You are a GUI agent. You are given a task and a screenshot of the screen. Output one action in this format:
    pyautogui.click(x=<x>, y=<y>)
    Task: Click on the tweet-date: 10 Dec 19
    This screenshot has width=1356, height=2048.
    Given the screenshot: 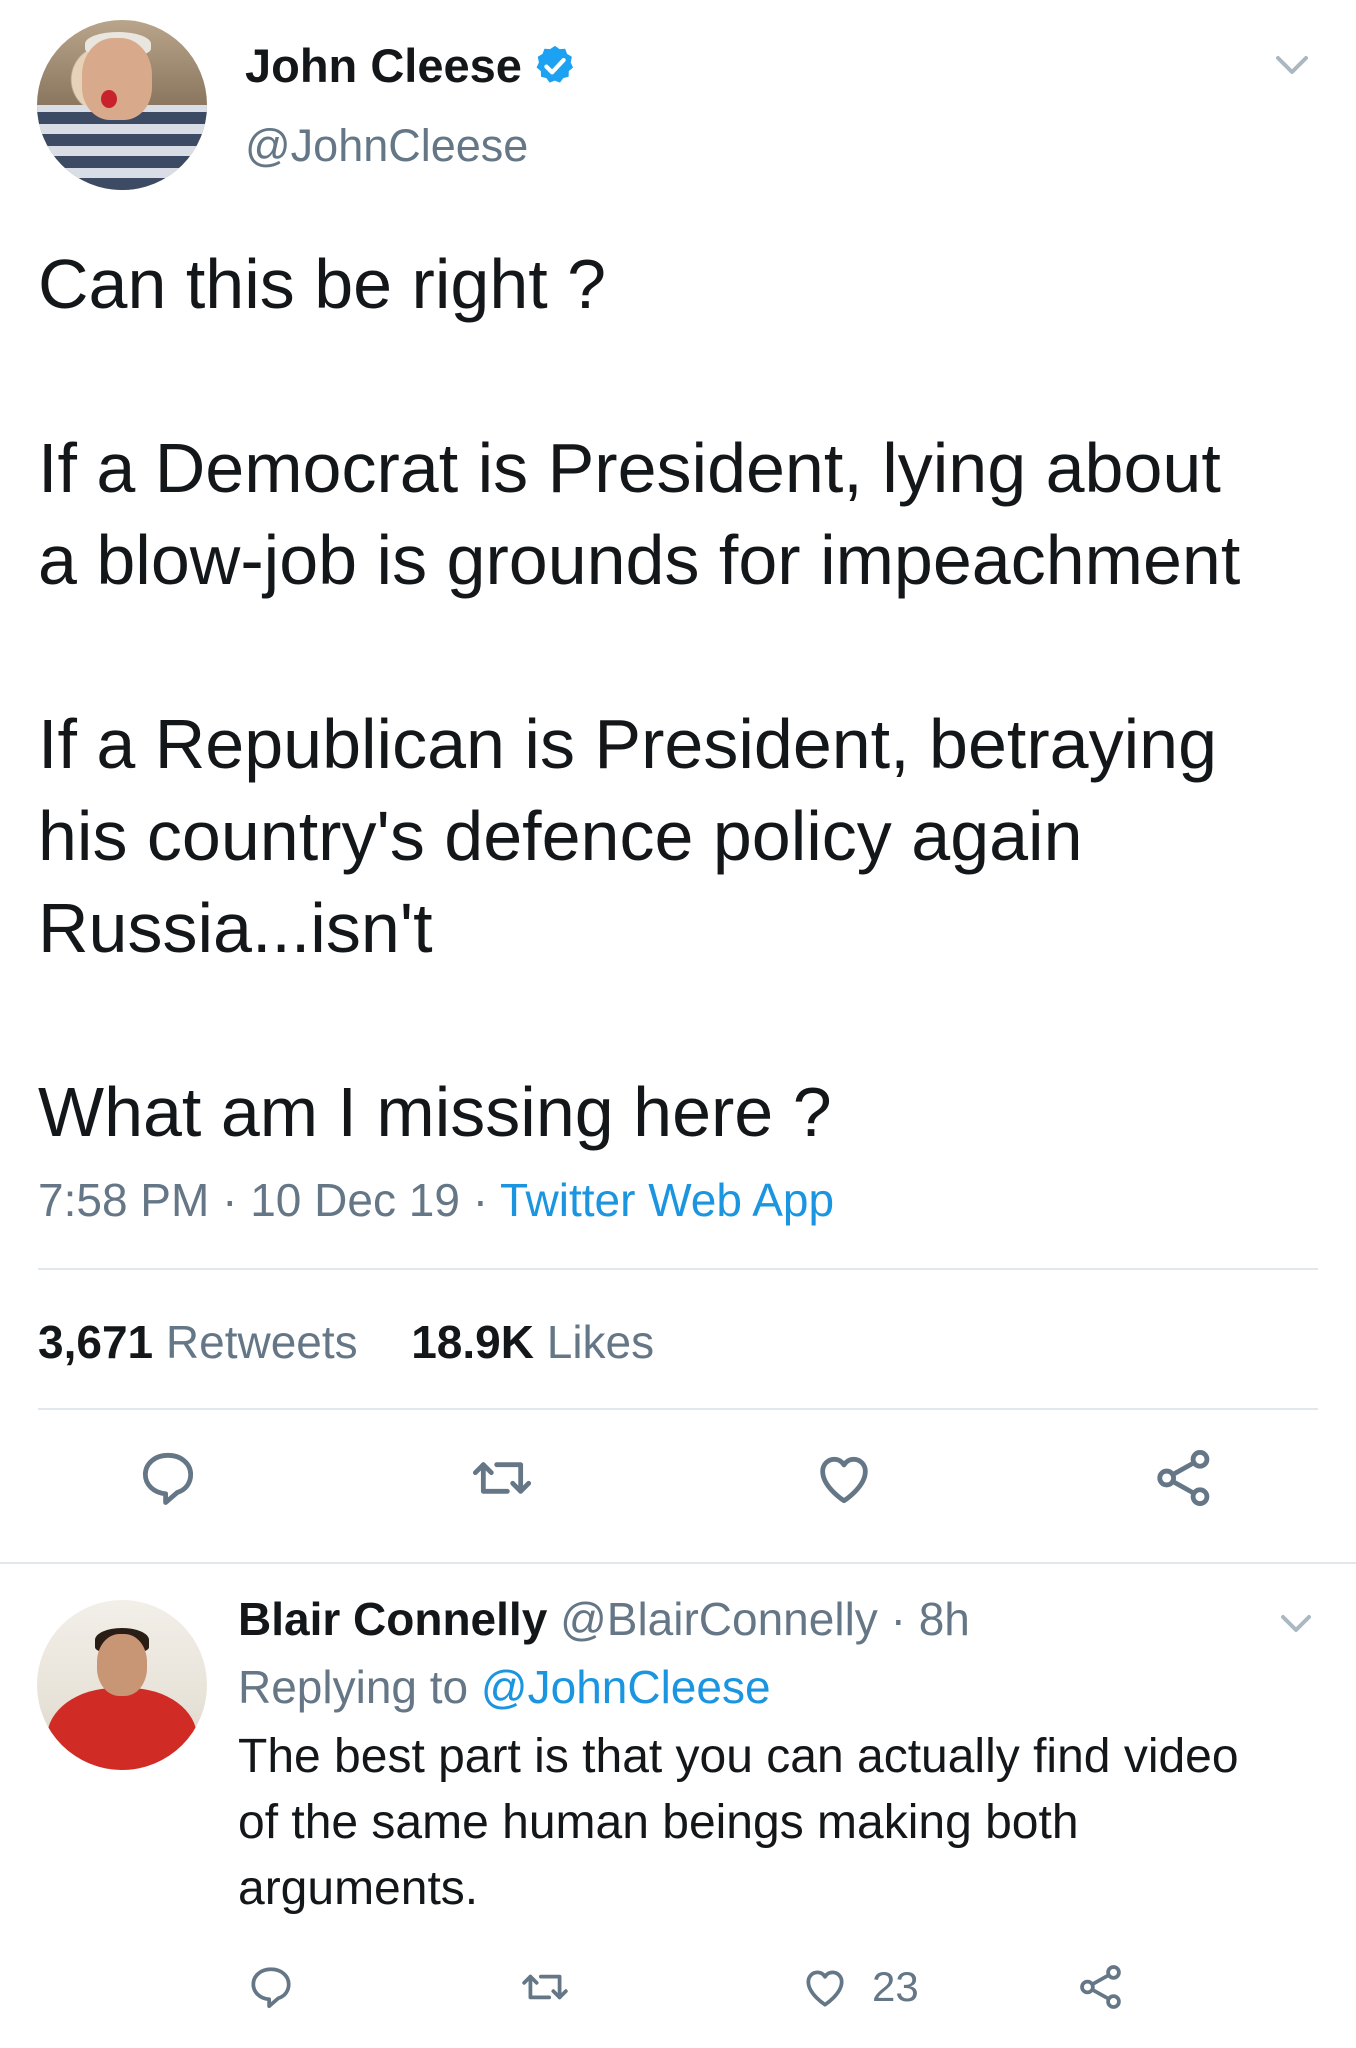 What is the action you would take?
    pyautogui.click(x=355, y=1200)
    